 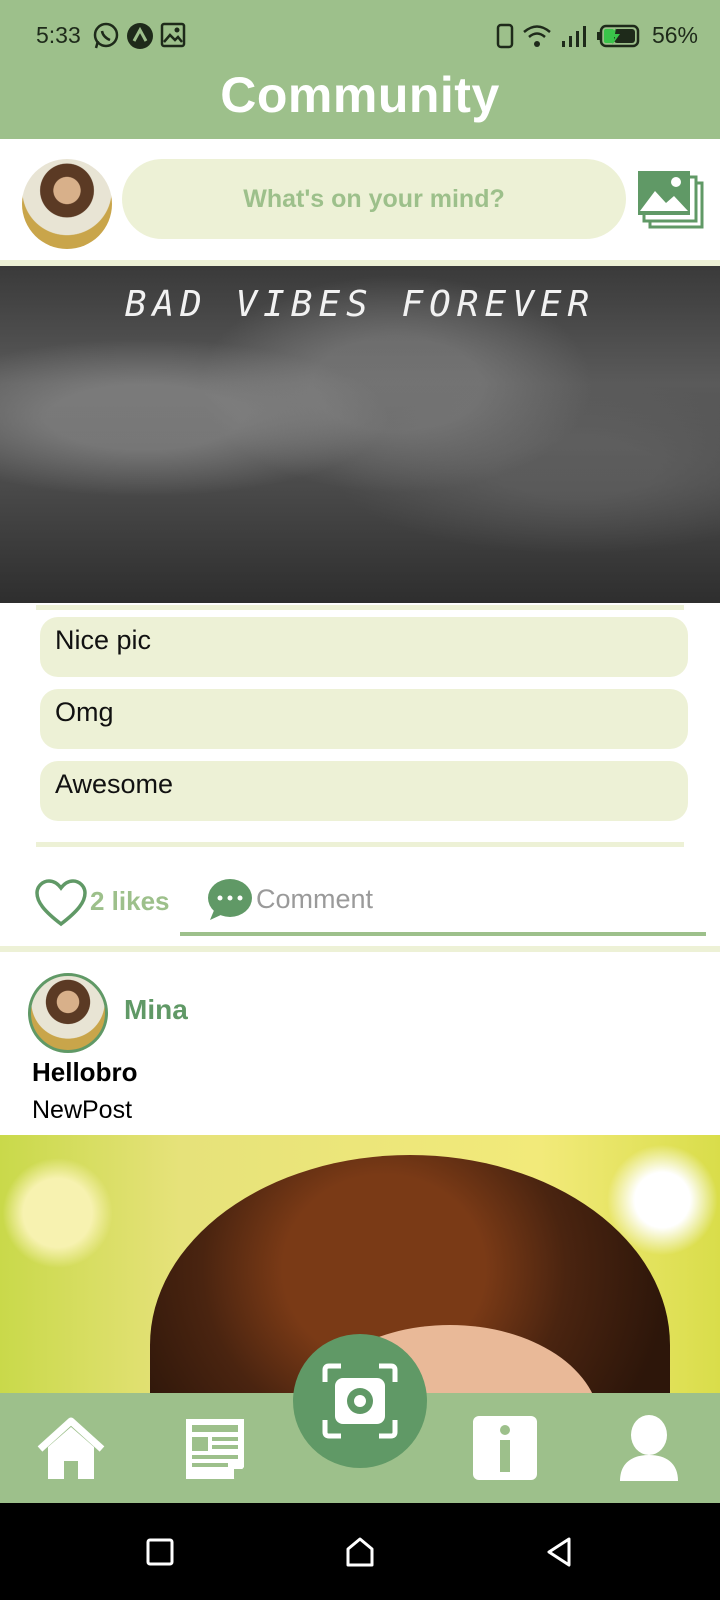 I want to click on profile-icon, so click(x=649, y=1448).